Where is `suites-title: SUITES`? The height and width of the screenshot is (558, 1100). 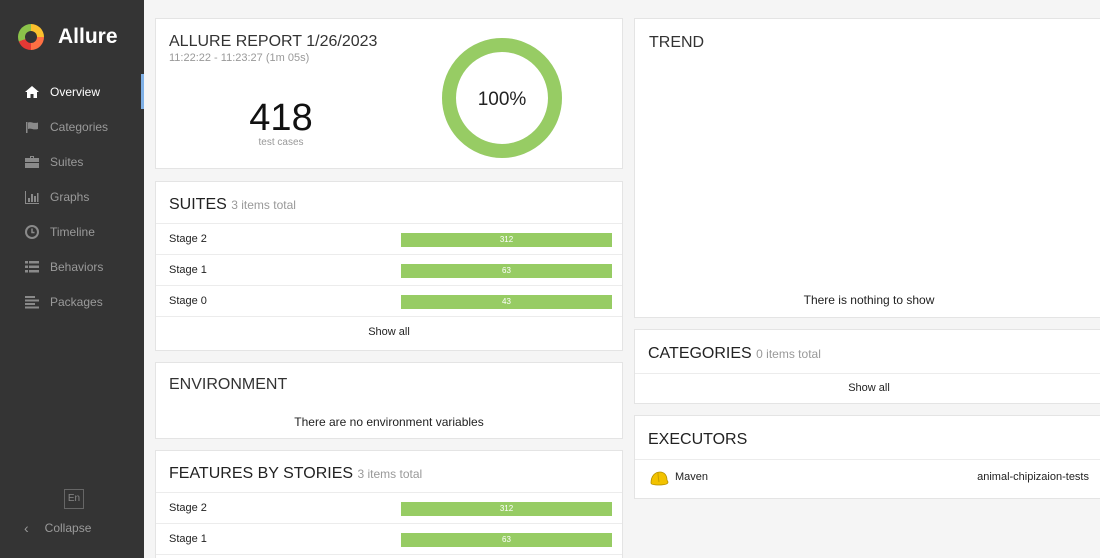 suites-title: SUITES is located at coordinates (198, 204).